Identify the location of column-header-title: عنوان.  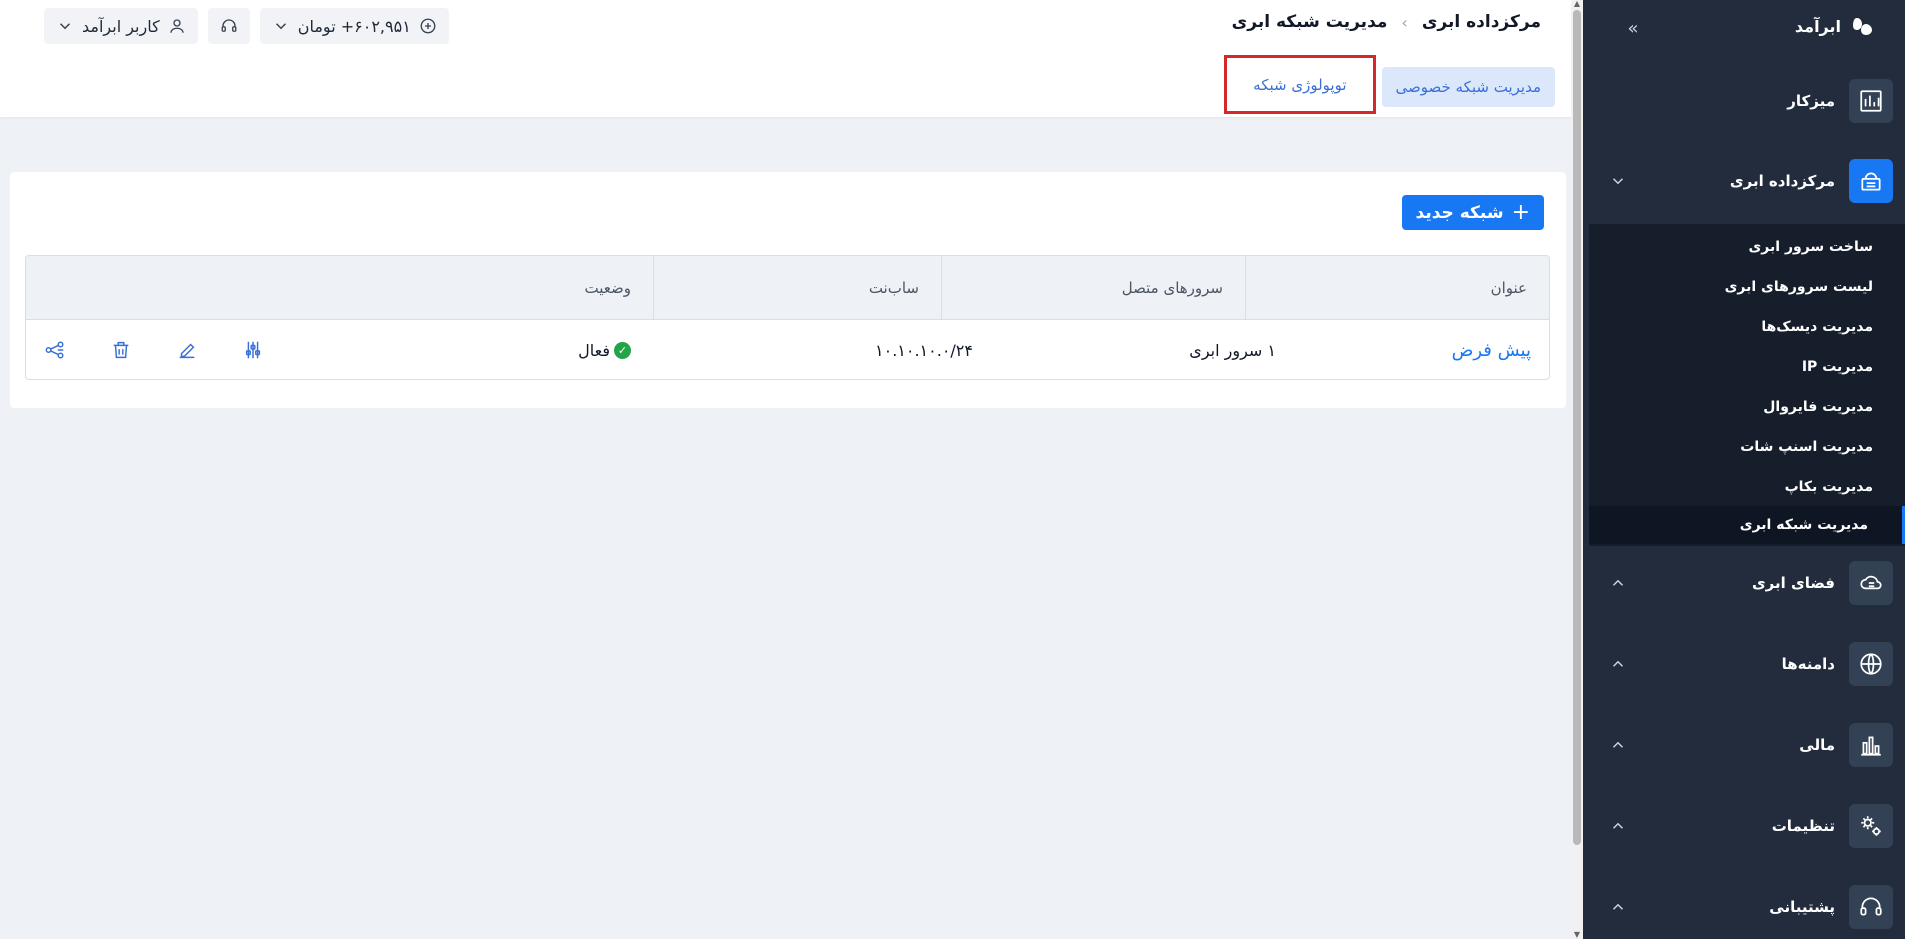
(1397, 288).